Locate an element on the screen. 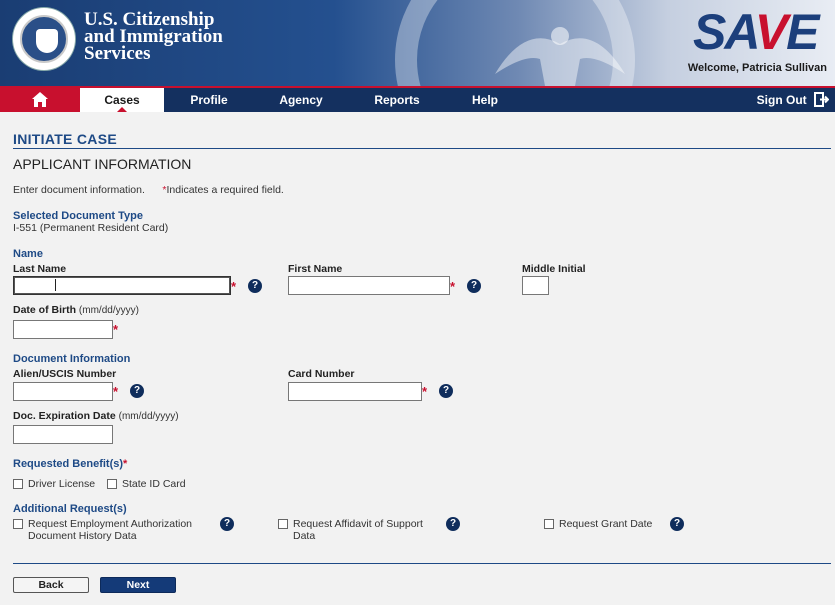  tab-cases: Cases is located at coordinates (122, 100).